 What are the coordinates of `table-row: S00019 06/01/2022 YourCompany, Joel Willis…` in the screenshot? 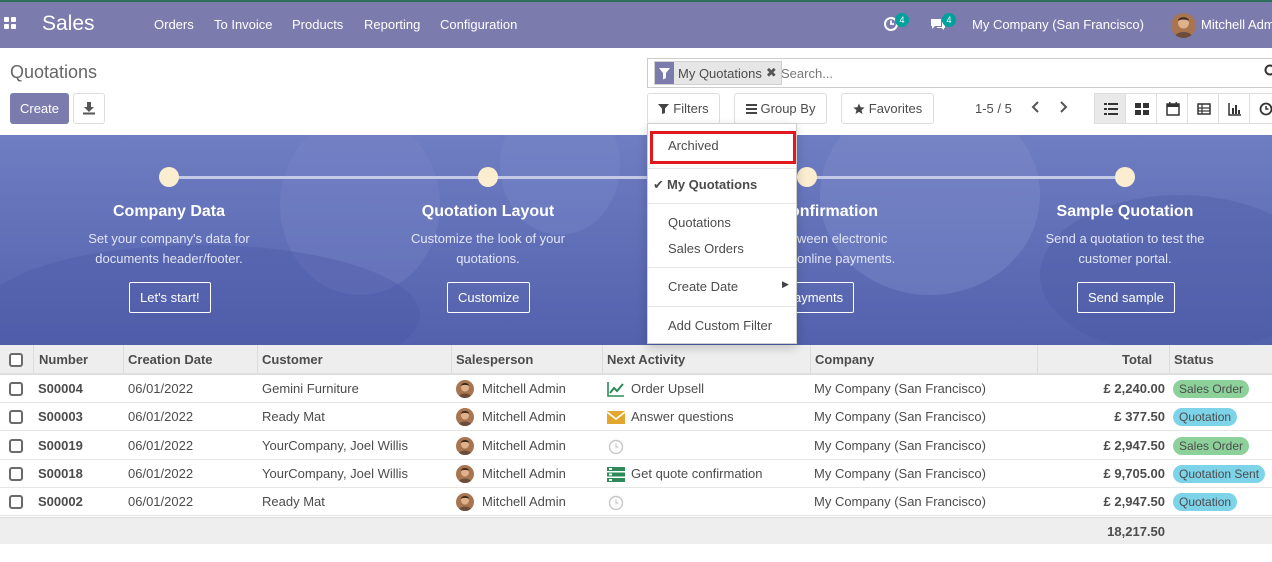 It's located at (636, 446).